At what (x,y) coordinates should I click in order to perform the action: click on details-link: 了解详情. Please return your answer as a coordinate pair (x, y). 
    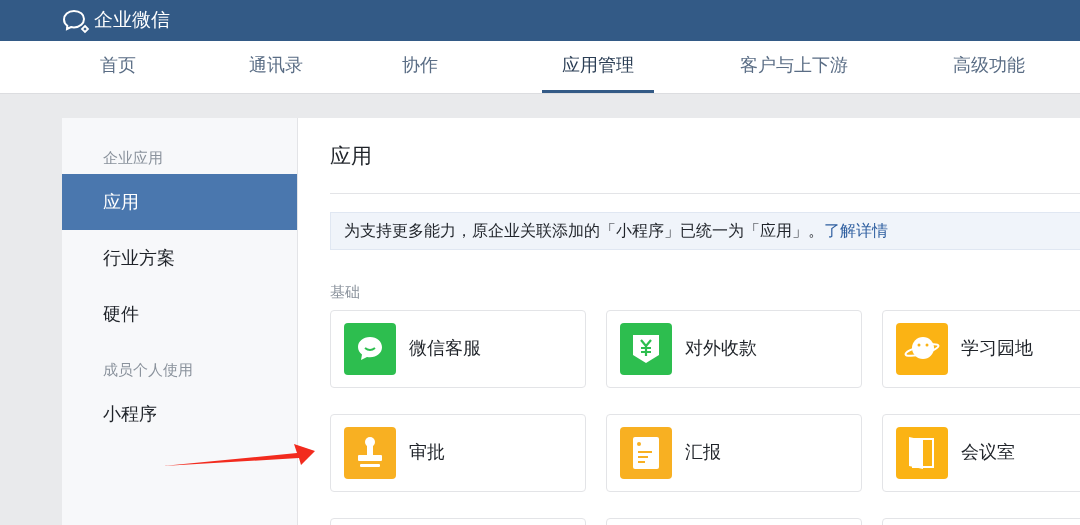
    Looking at the image, I should click on (856, 231).